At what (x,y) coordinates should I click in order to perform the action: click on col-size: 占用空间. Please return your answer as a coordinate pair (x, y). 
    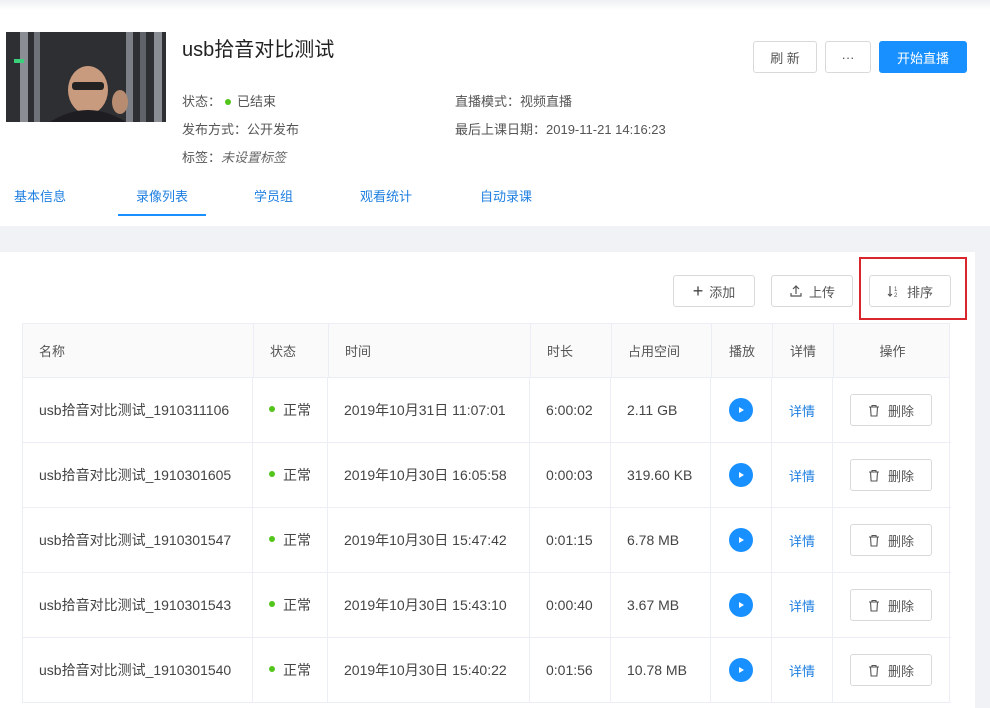
    Looking at the image, I should click on (662, 350).